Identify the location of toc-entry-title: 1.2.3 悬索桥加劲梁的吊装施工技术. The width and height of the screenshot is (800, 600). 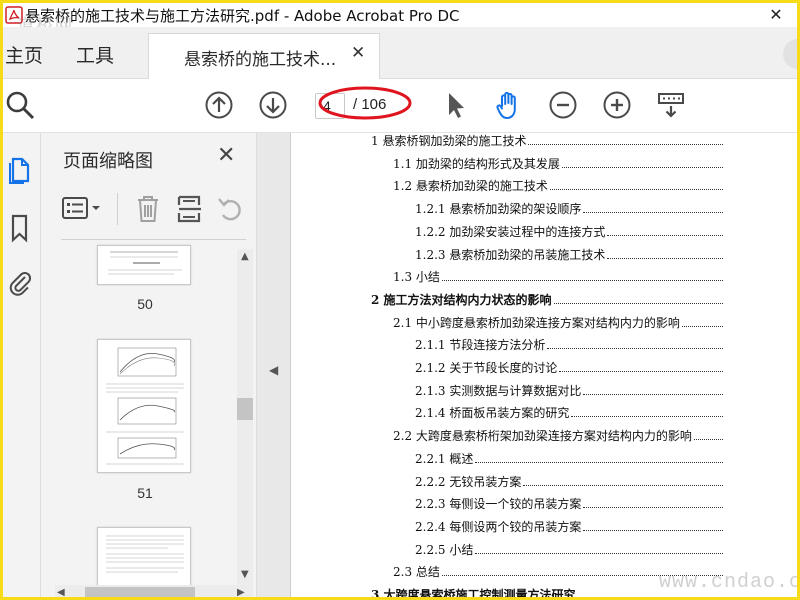
(510, 254).